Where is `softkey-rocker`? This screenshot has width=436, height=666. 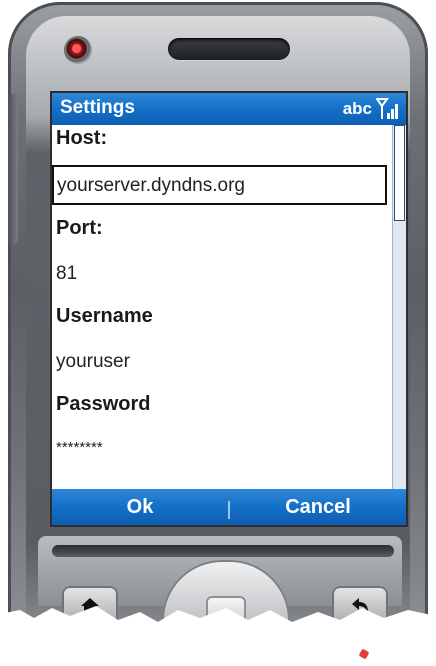 softkey-rocker is located at coordinates (223, 551).